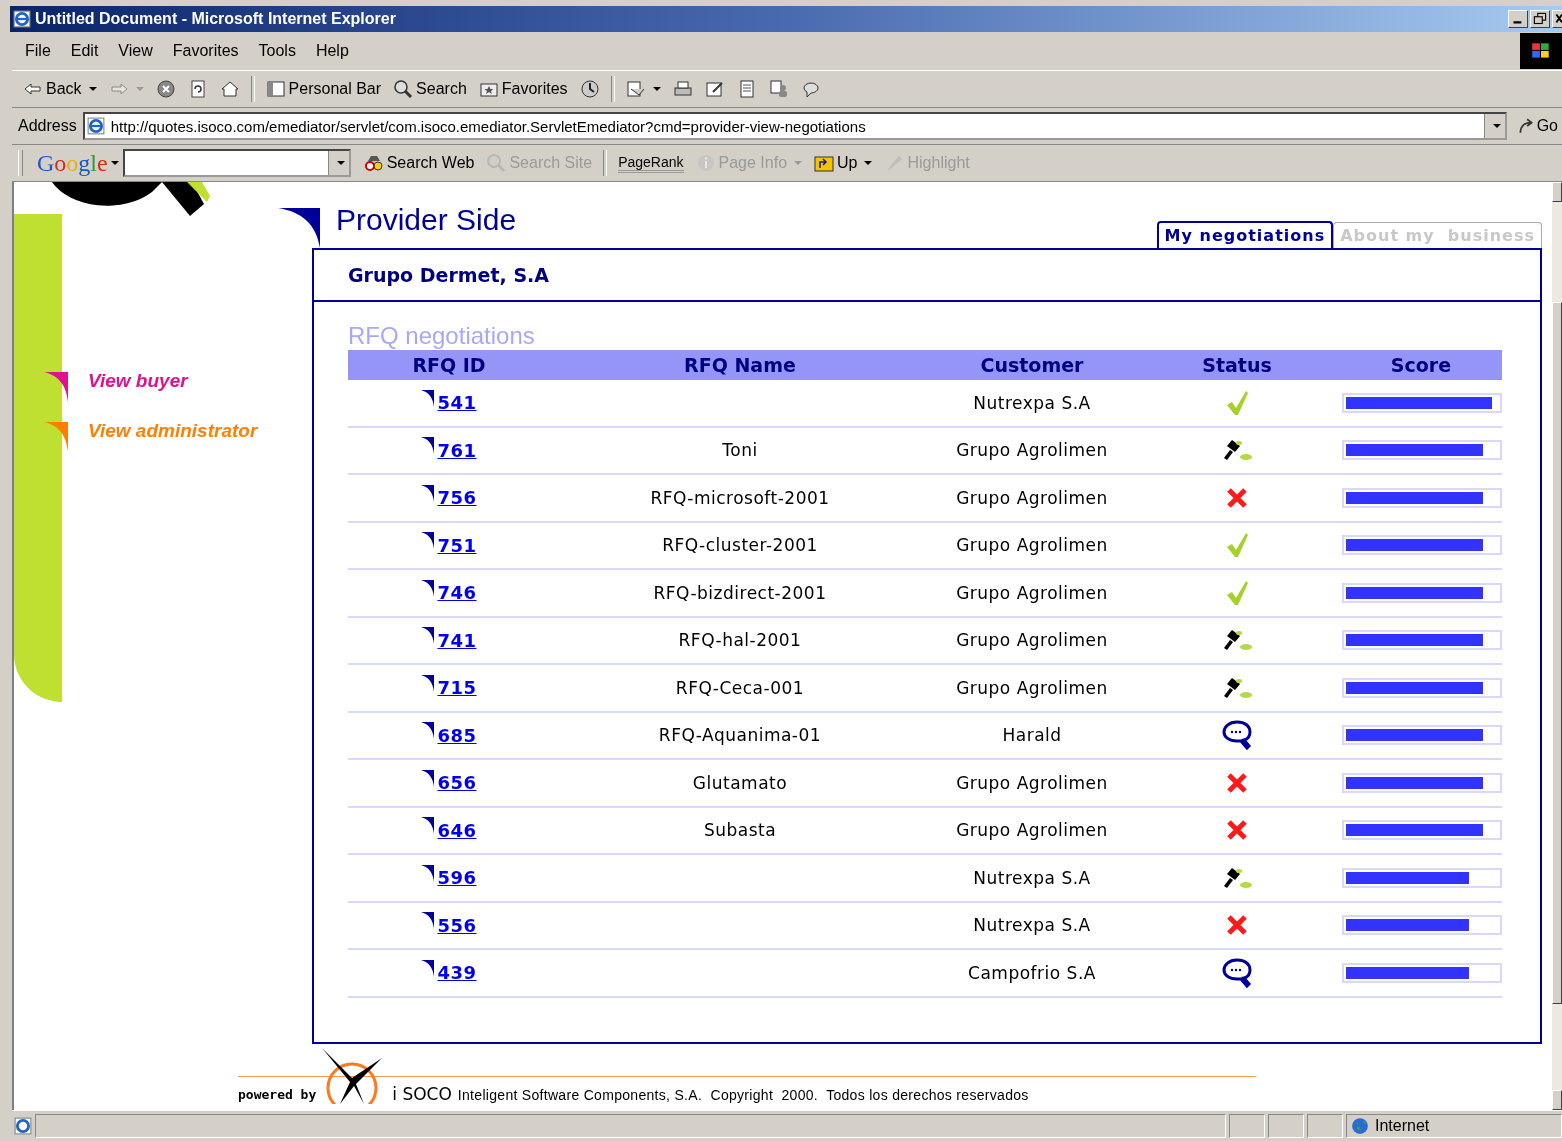  Describe the element at coordinates (1032, 365) in the screenshot. I see `column-header: Customer` at that location.